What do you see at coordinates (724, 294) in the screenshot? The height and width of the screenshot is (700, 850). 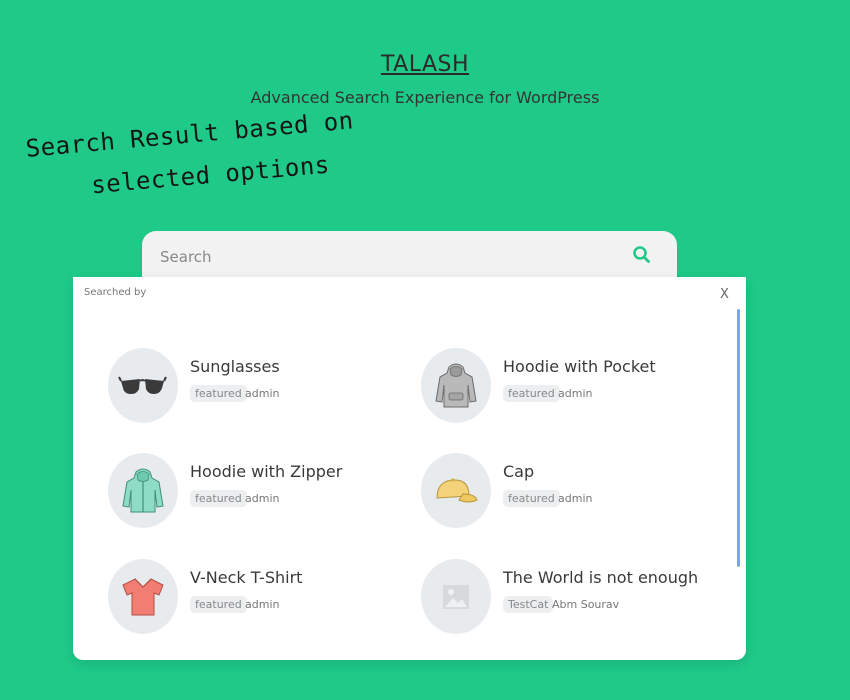 I see `close-button: X` at bounding box center [724, 294].